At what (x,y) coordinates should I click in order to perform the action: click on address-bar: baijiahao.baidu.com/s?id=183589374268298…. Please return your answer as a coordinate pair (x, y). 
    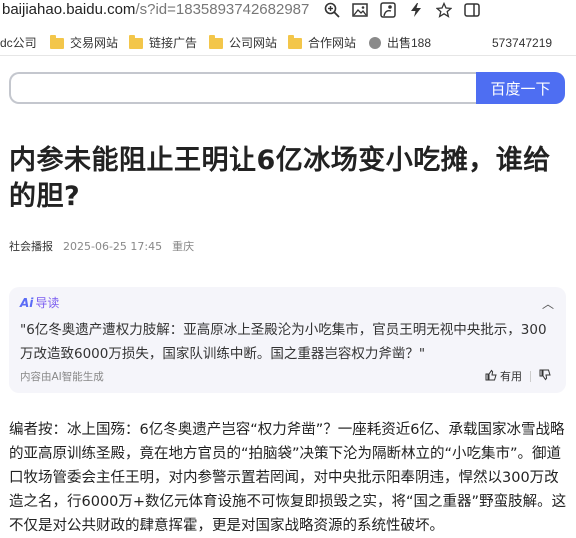
    Looking at the image, I should click on (158, 10).